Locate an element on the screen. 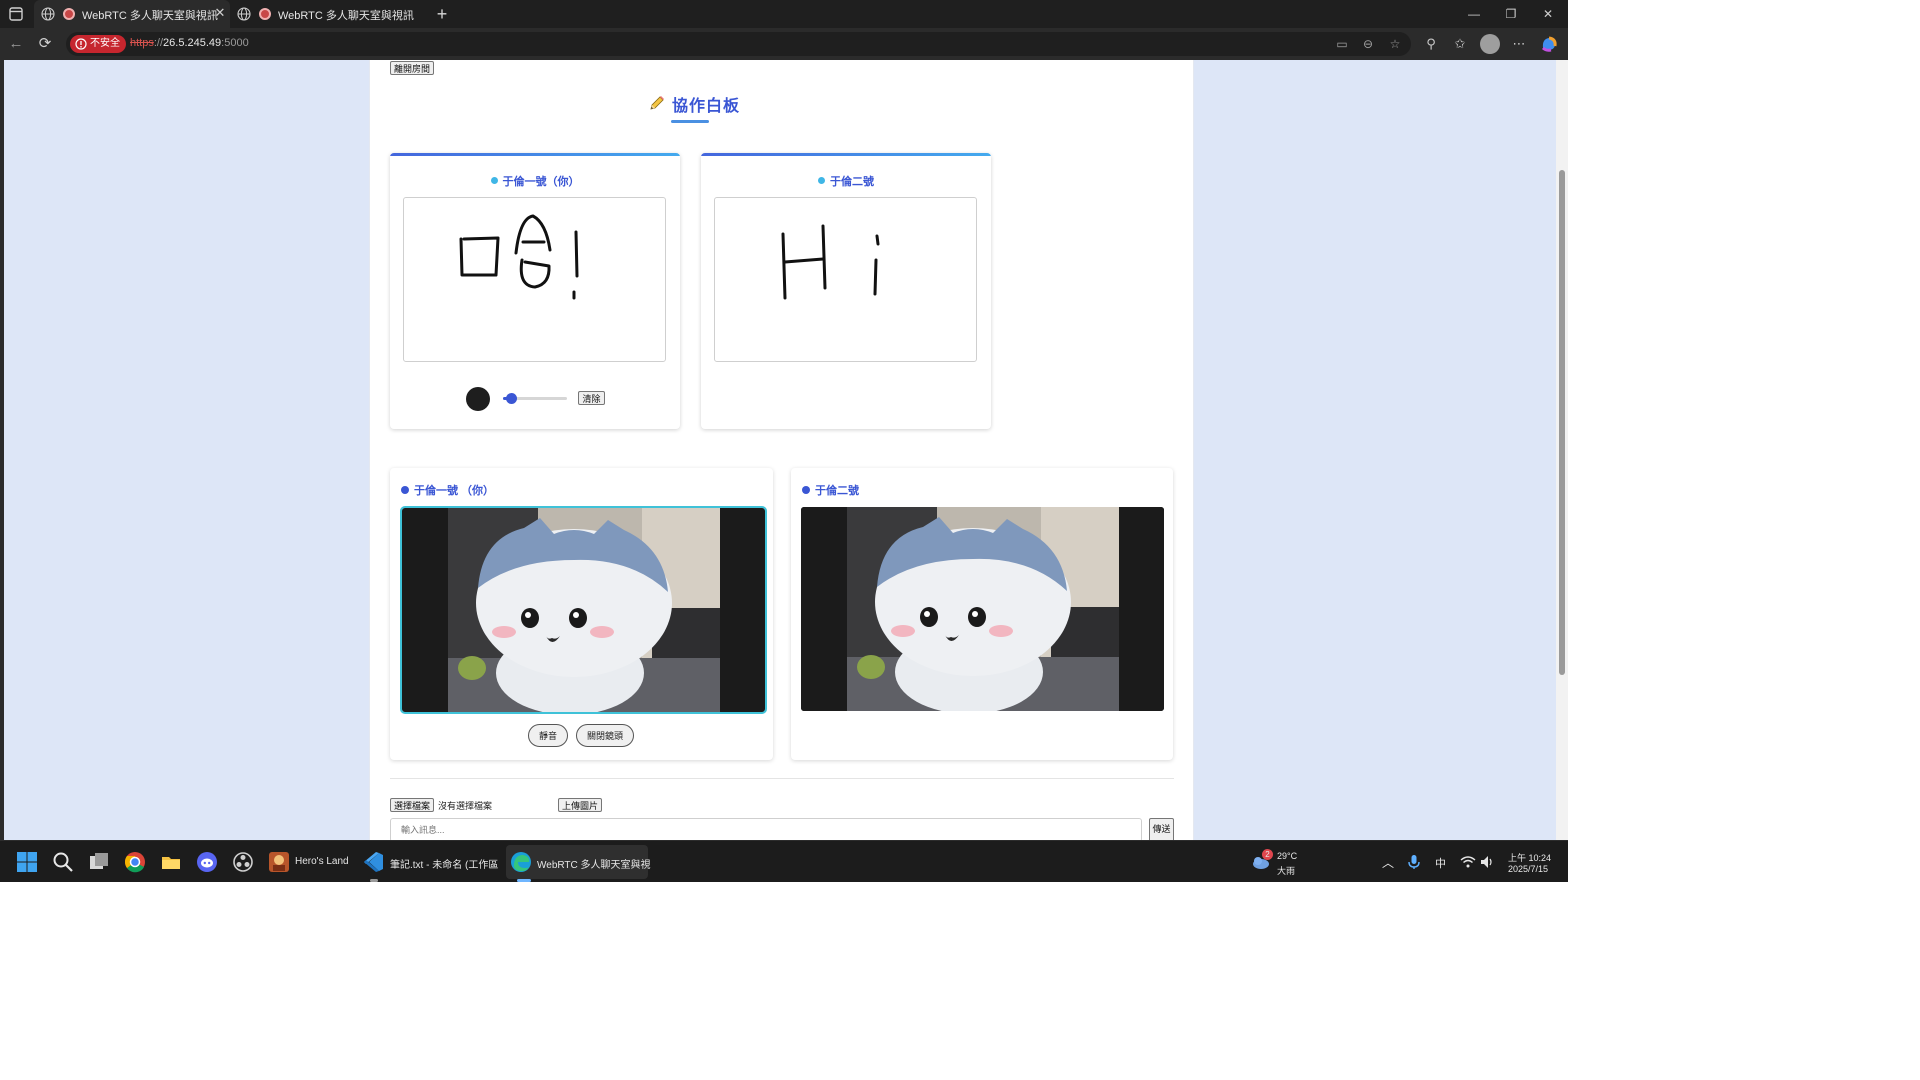 The height and width of the screenshot is (1080, 1920). extensions-icon: ⚲ is located at coordinates (1431, 44).